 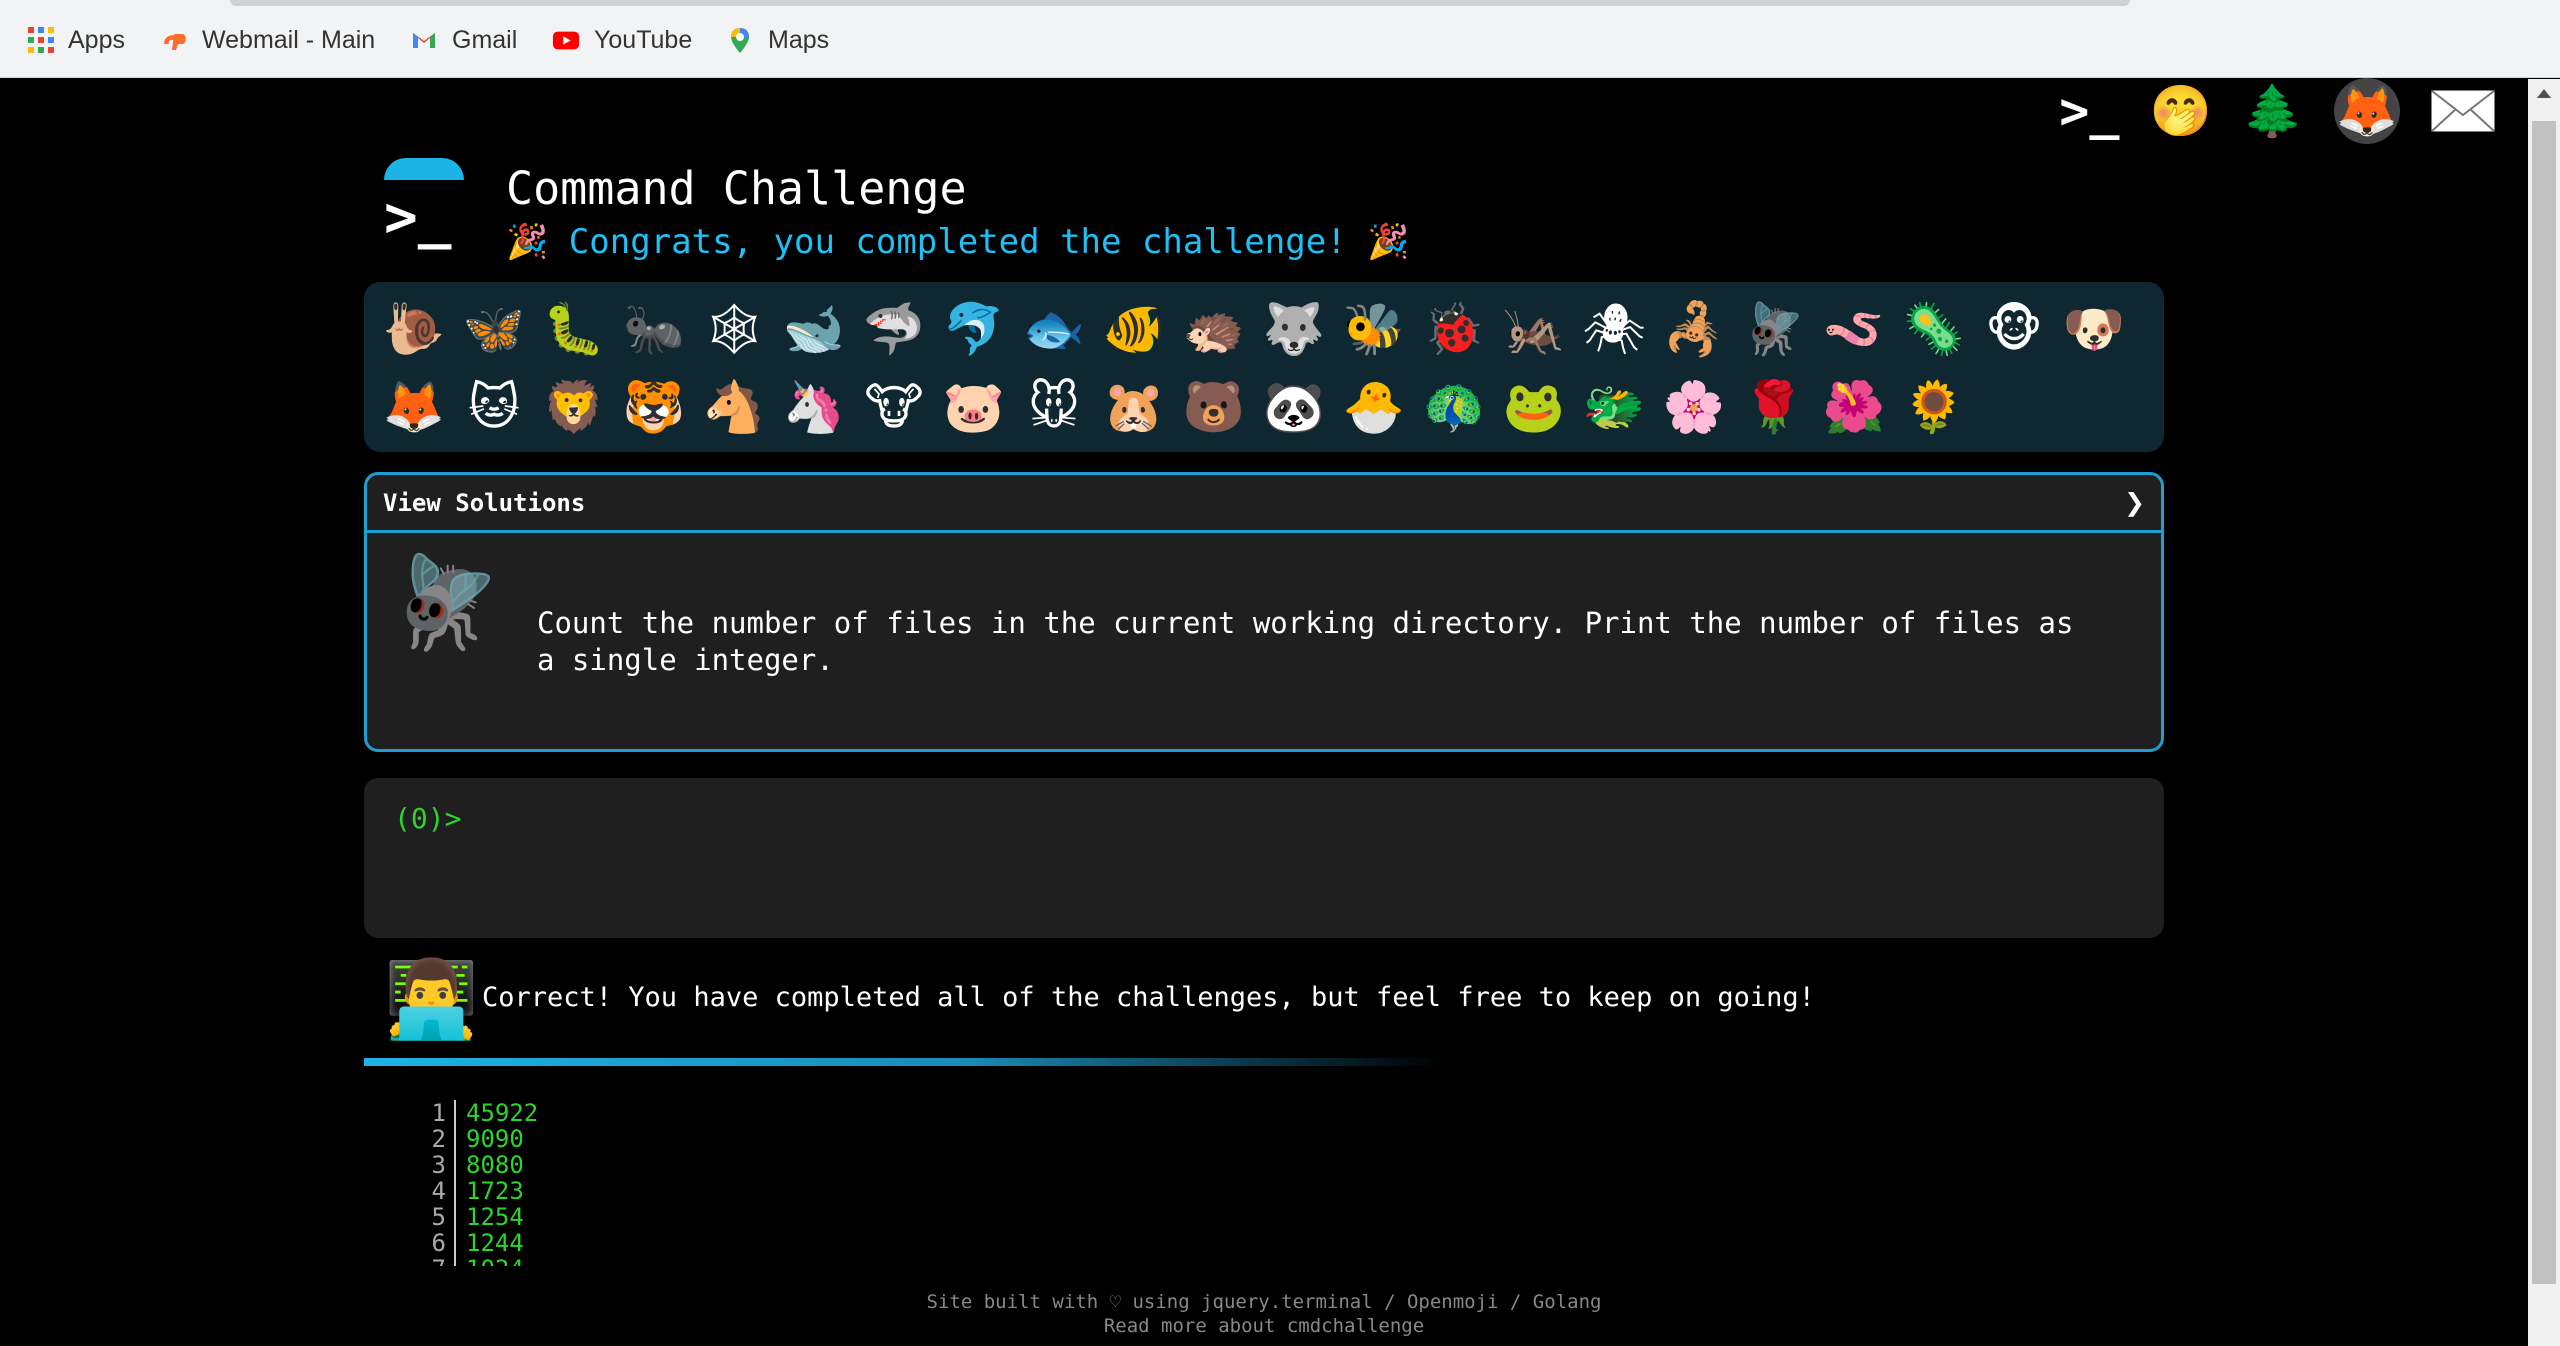 What do you see at coordinates (41, 40) in the screenshot?
I see `apps-grid-icon` at bounding box center [41, 40].